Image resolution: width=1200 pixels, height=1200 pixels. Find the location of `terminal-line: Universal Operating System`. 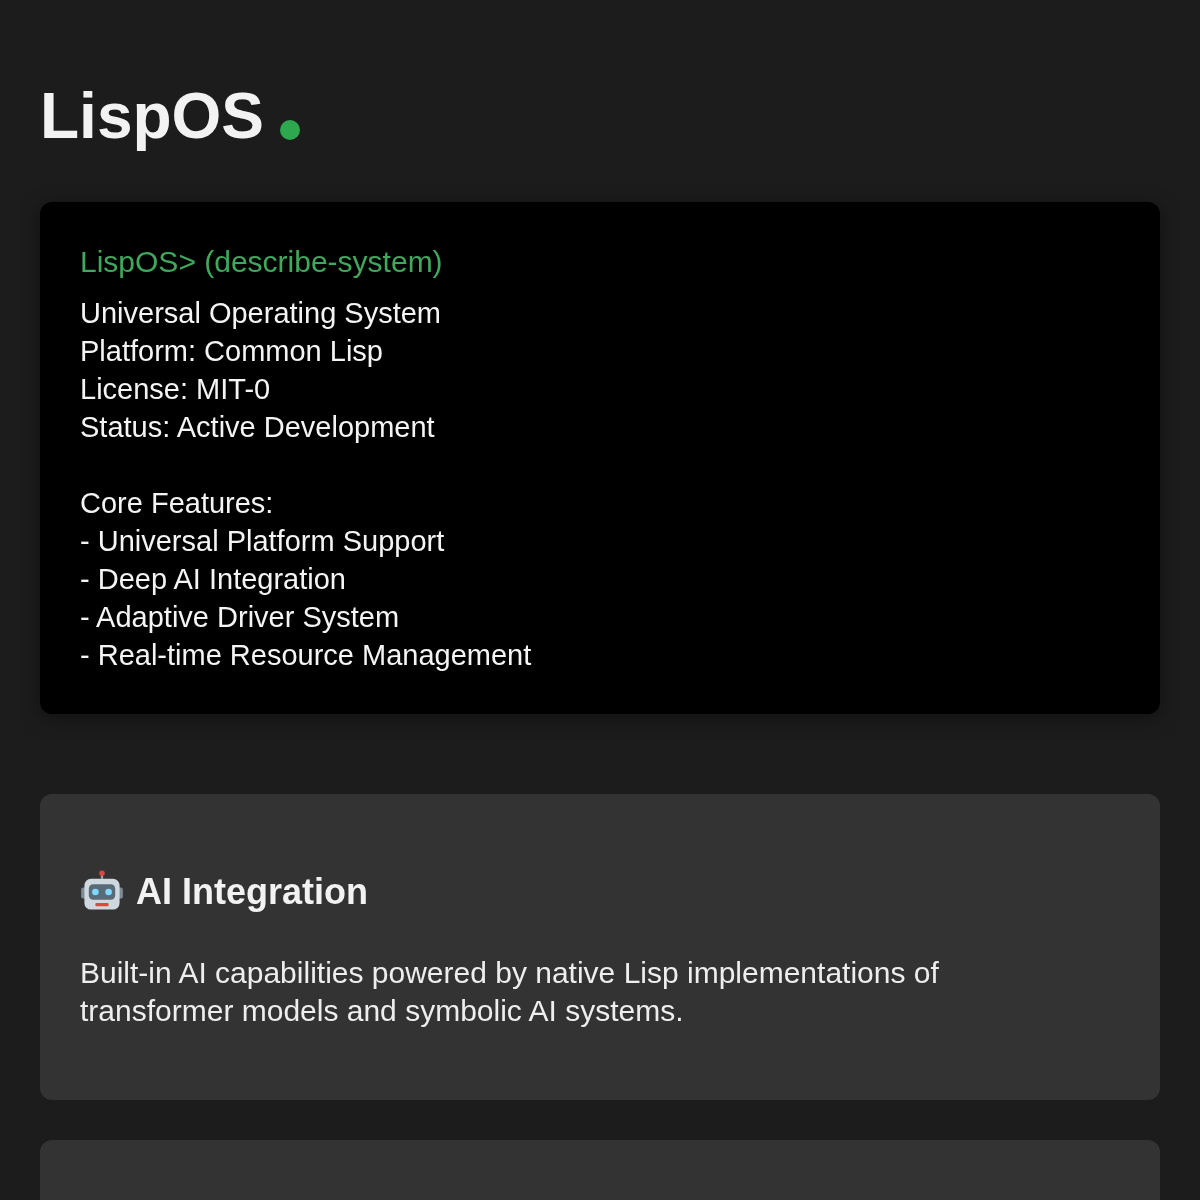

terminal-line: Universal Operating System is located at coordinates (261, 313).